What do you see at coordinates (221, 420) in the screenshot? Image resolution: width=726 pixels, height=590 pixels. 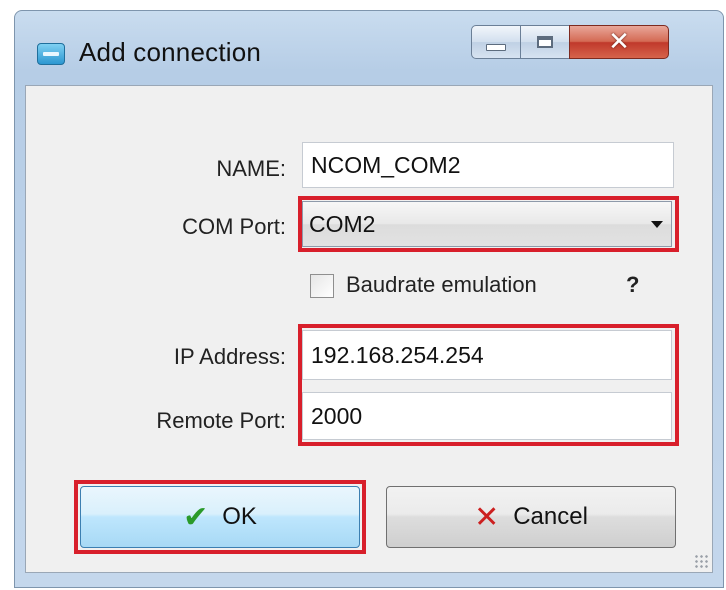 I see `remote-port-label: Remote Port:` at bounding box center [221, 420].